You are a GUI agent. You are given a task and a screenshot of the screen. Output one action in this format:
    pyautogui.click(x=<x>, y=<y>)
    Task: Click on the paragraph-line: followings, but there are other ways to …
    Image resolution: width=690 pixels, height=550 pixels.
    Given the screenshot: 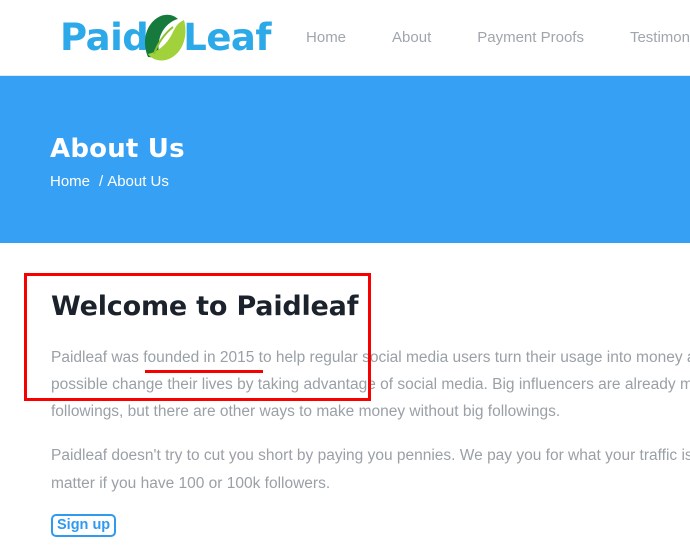 What is the action you would take?
    pyautogui.click(x=306, y=412)
    